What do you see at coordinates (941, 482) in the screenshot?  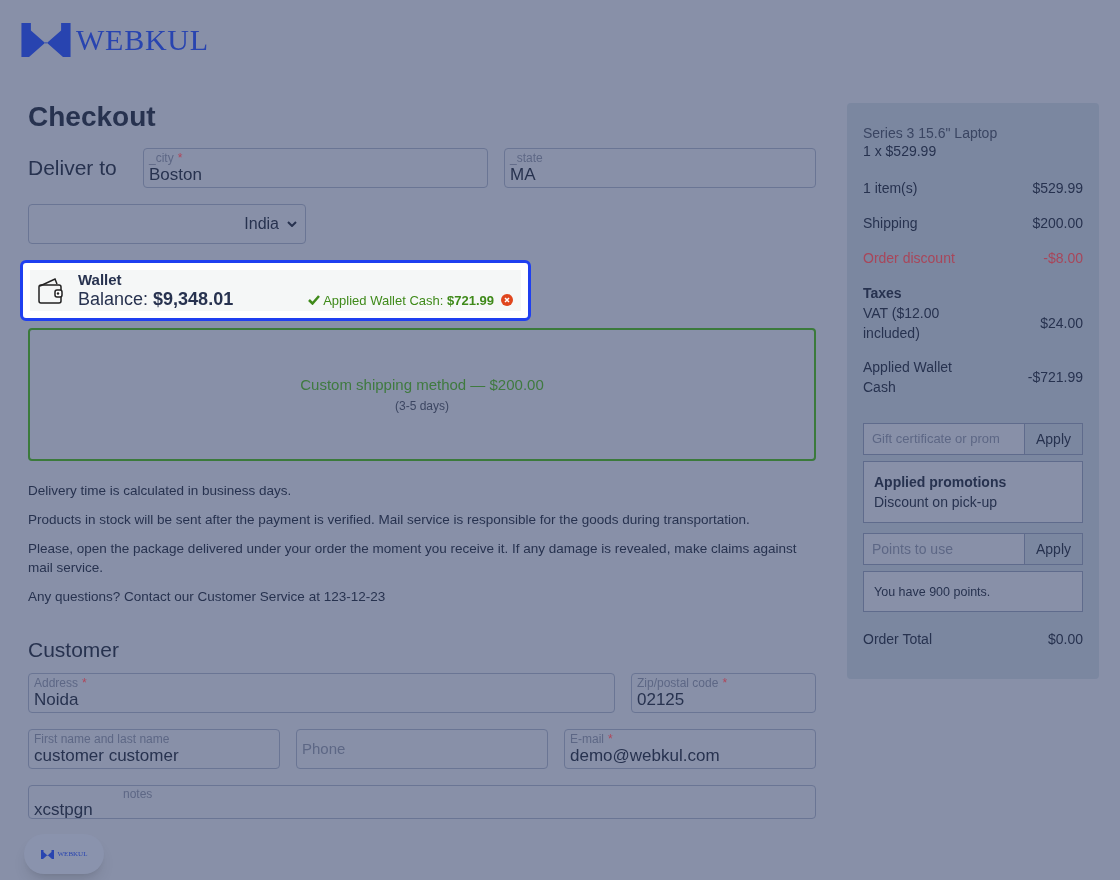 I see `note-title: Applied promotions` at bounding box center [941, 482].